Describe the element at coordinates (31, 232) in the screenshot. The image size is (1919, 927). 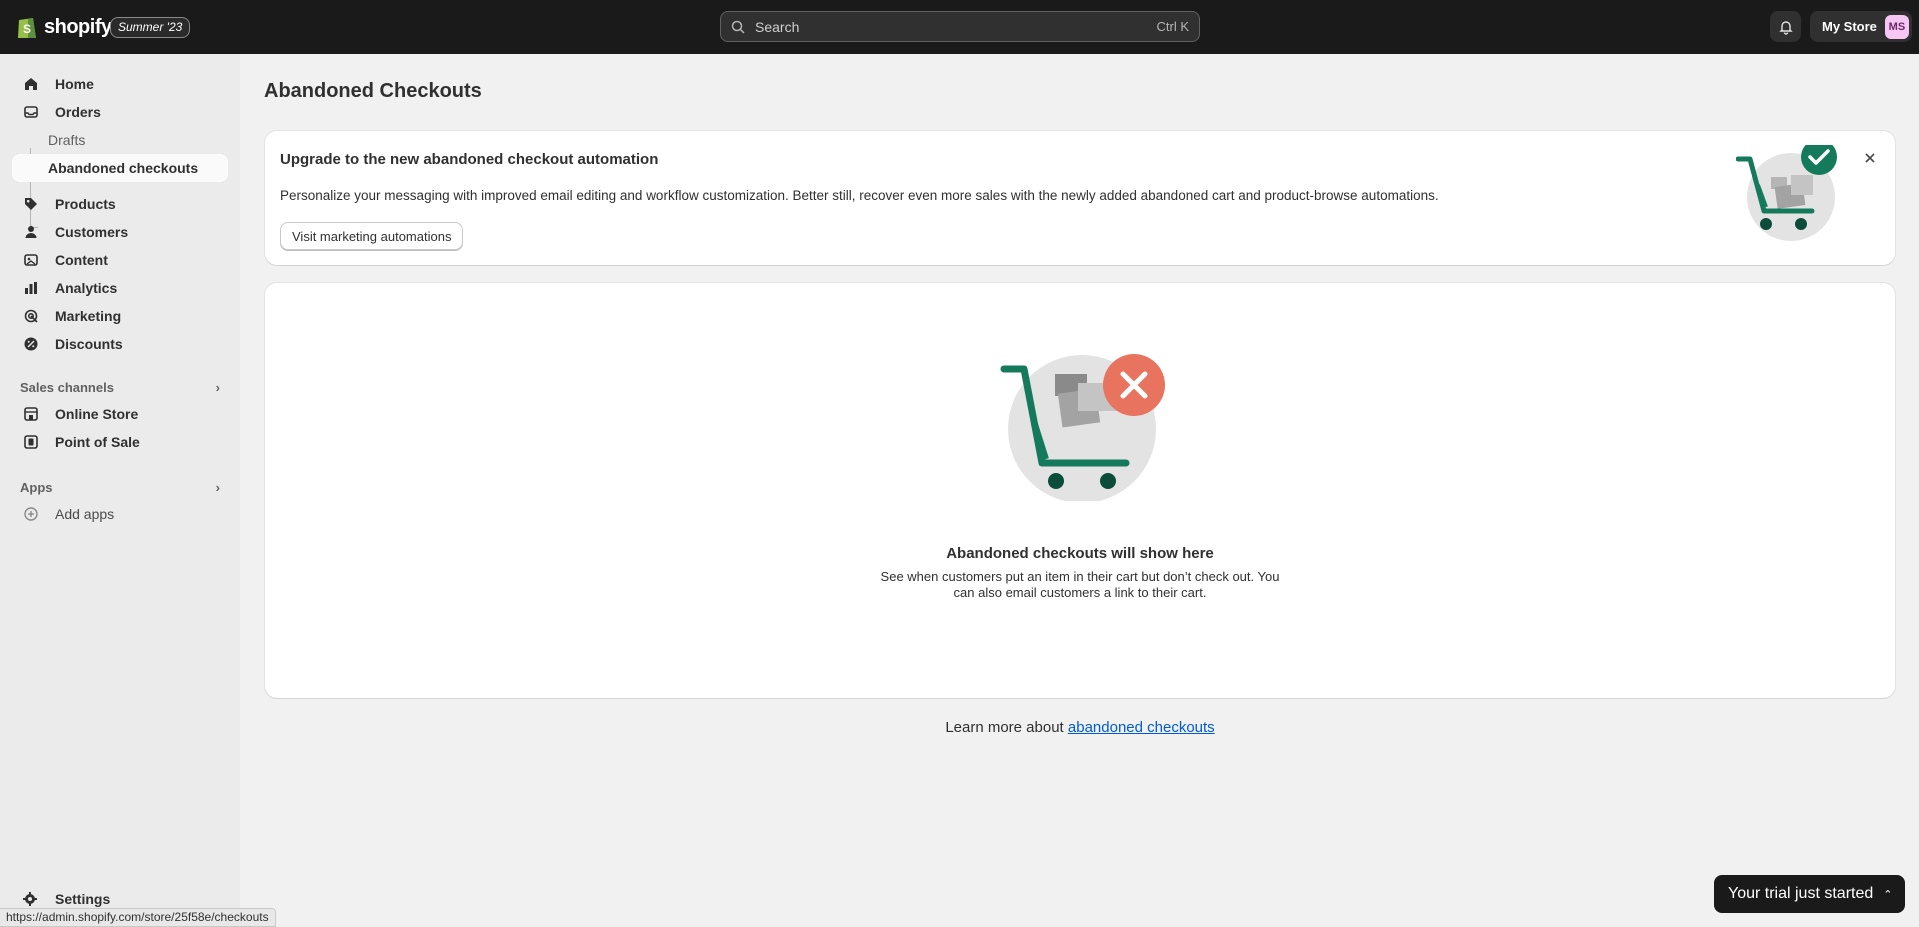
I see `person-icon` at that location.